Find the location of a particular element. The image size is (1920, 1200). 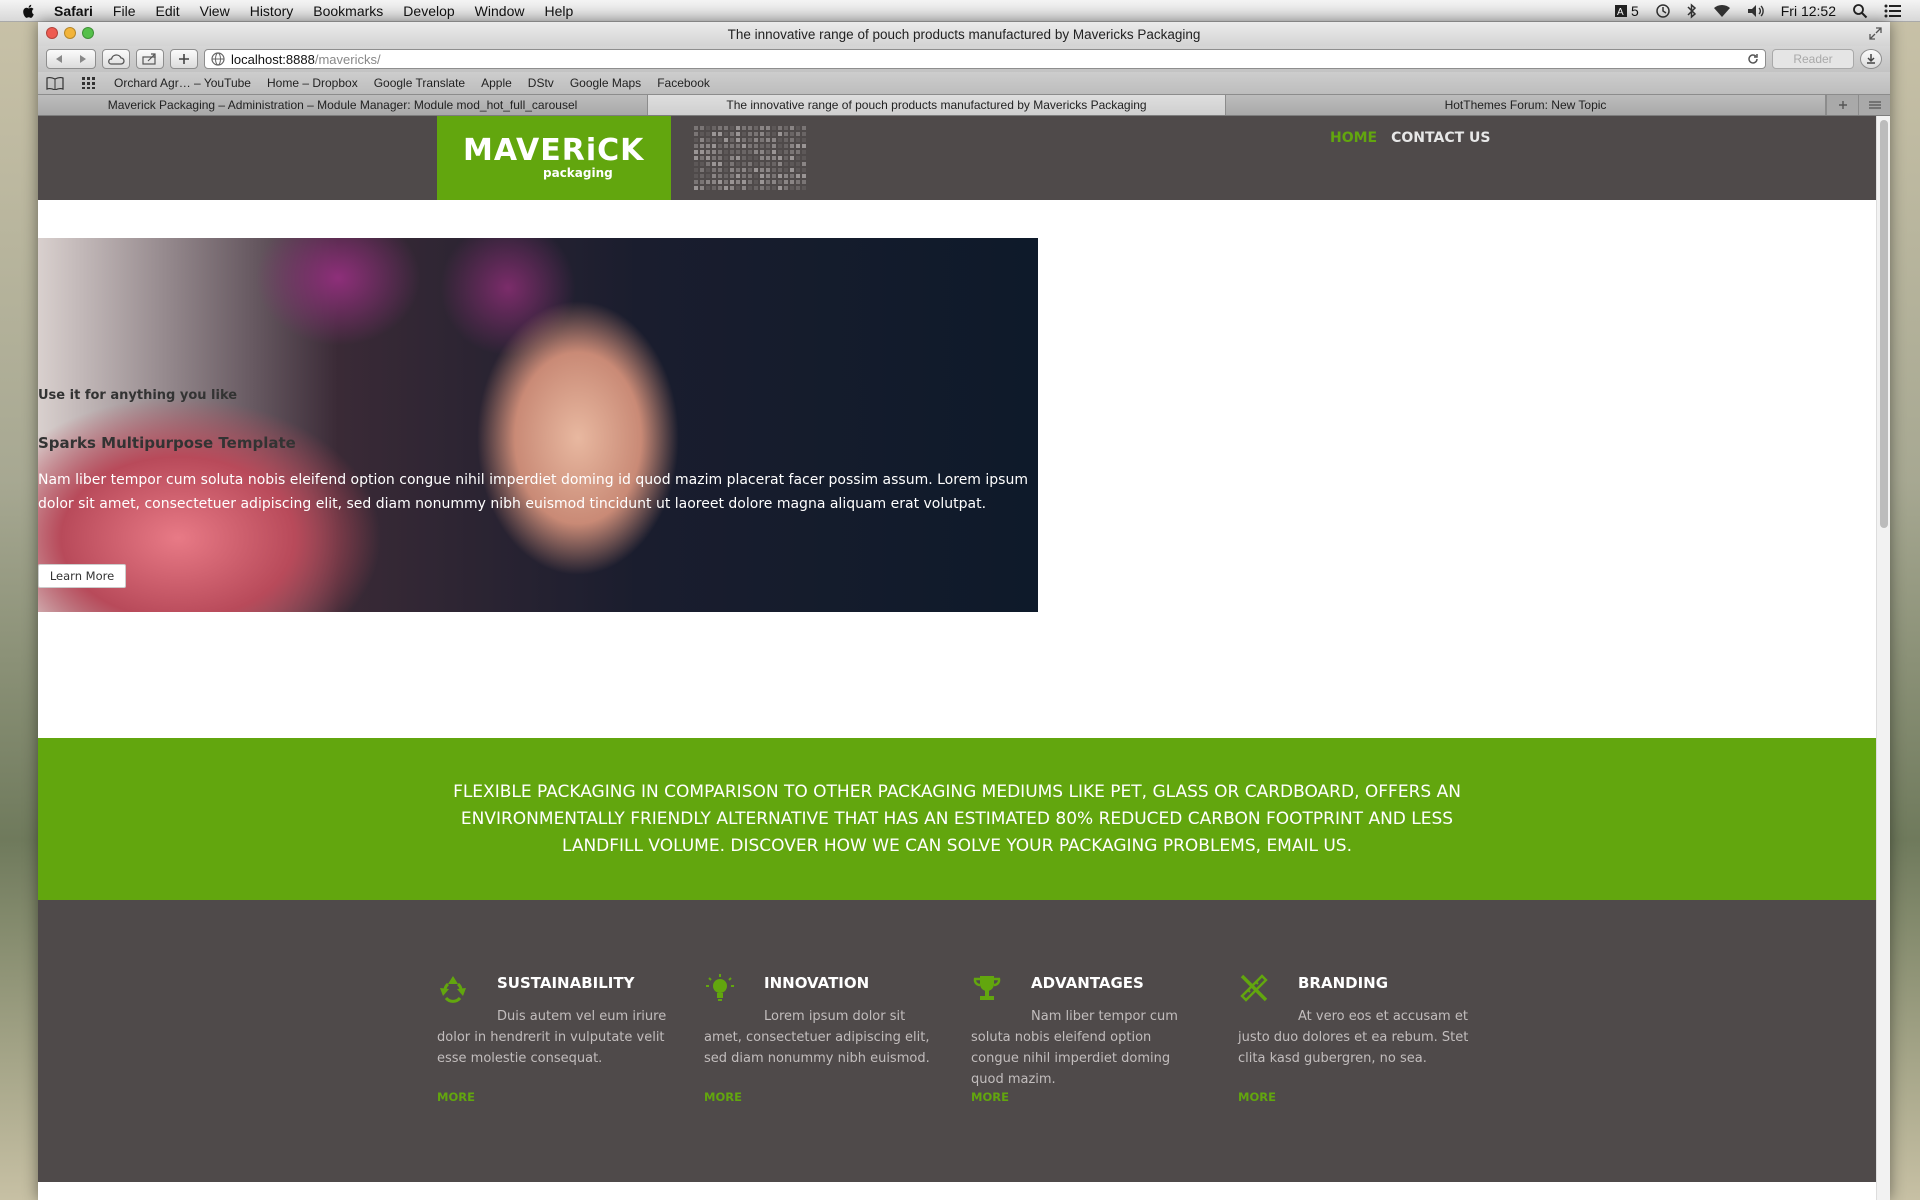

downloads-button is located at coordinates (1871, 59).